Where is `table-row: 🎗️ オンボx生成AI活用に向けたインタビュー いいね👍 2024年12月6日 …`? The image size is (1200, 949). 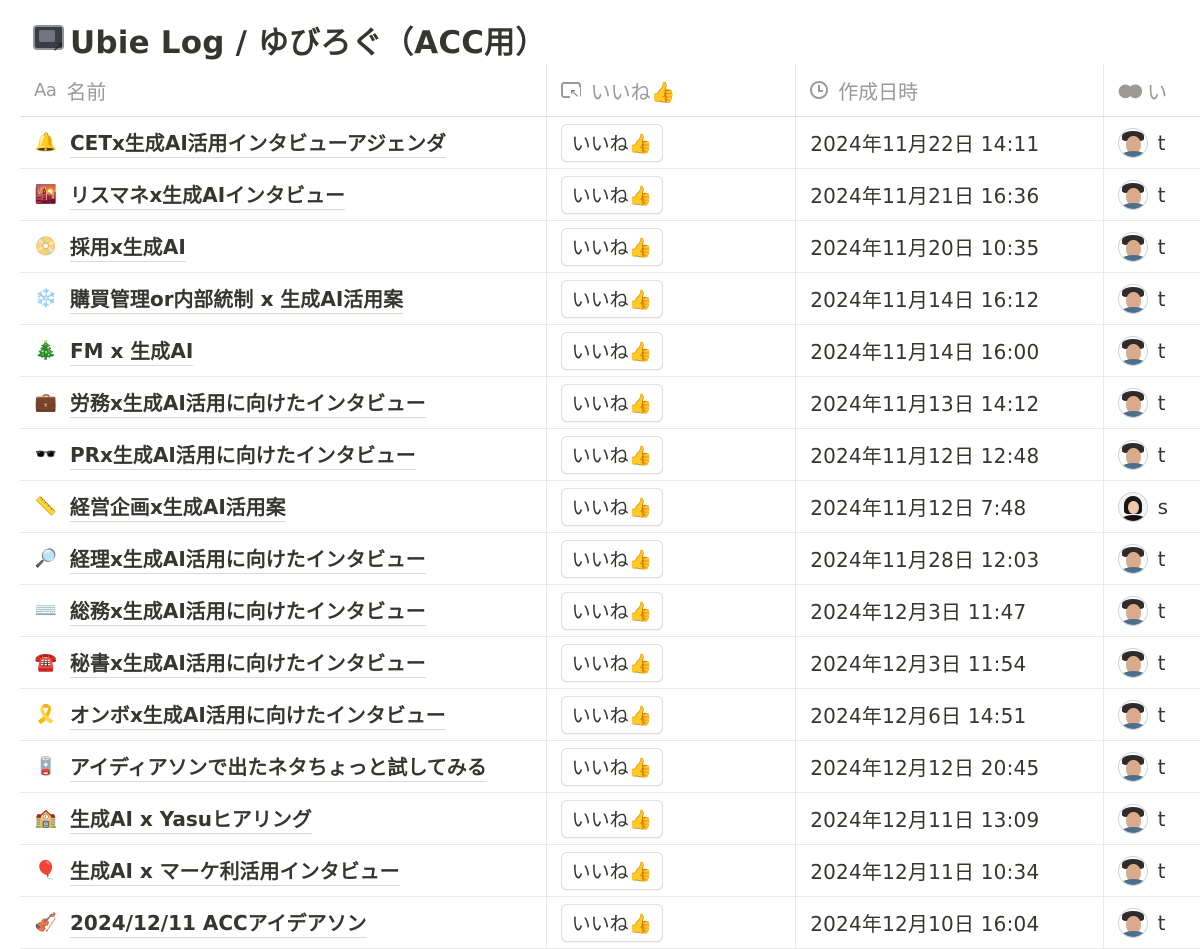
table-row: 🎗️ オンボx生成AI活用に向けたインタビュー いいね👍 2024年12月6日 … is located at coordinates (610, 715).